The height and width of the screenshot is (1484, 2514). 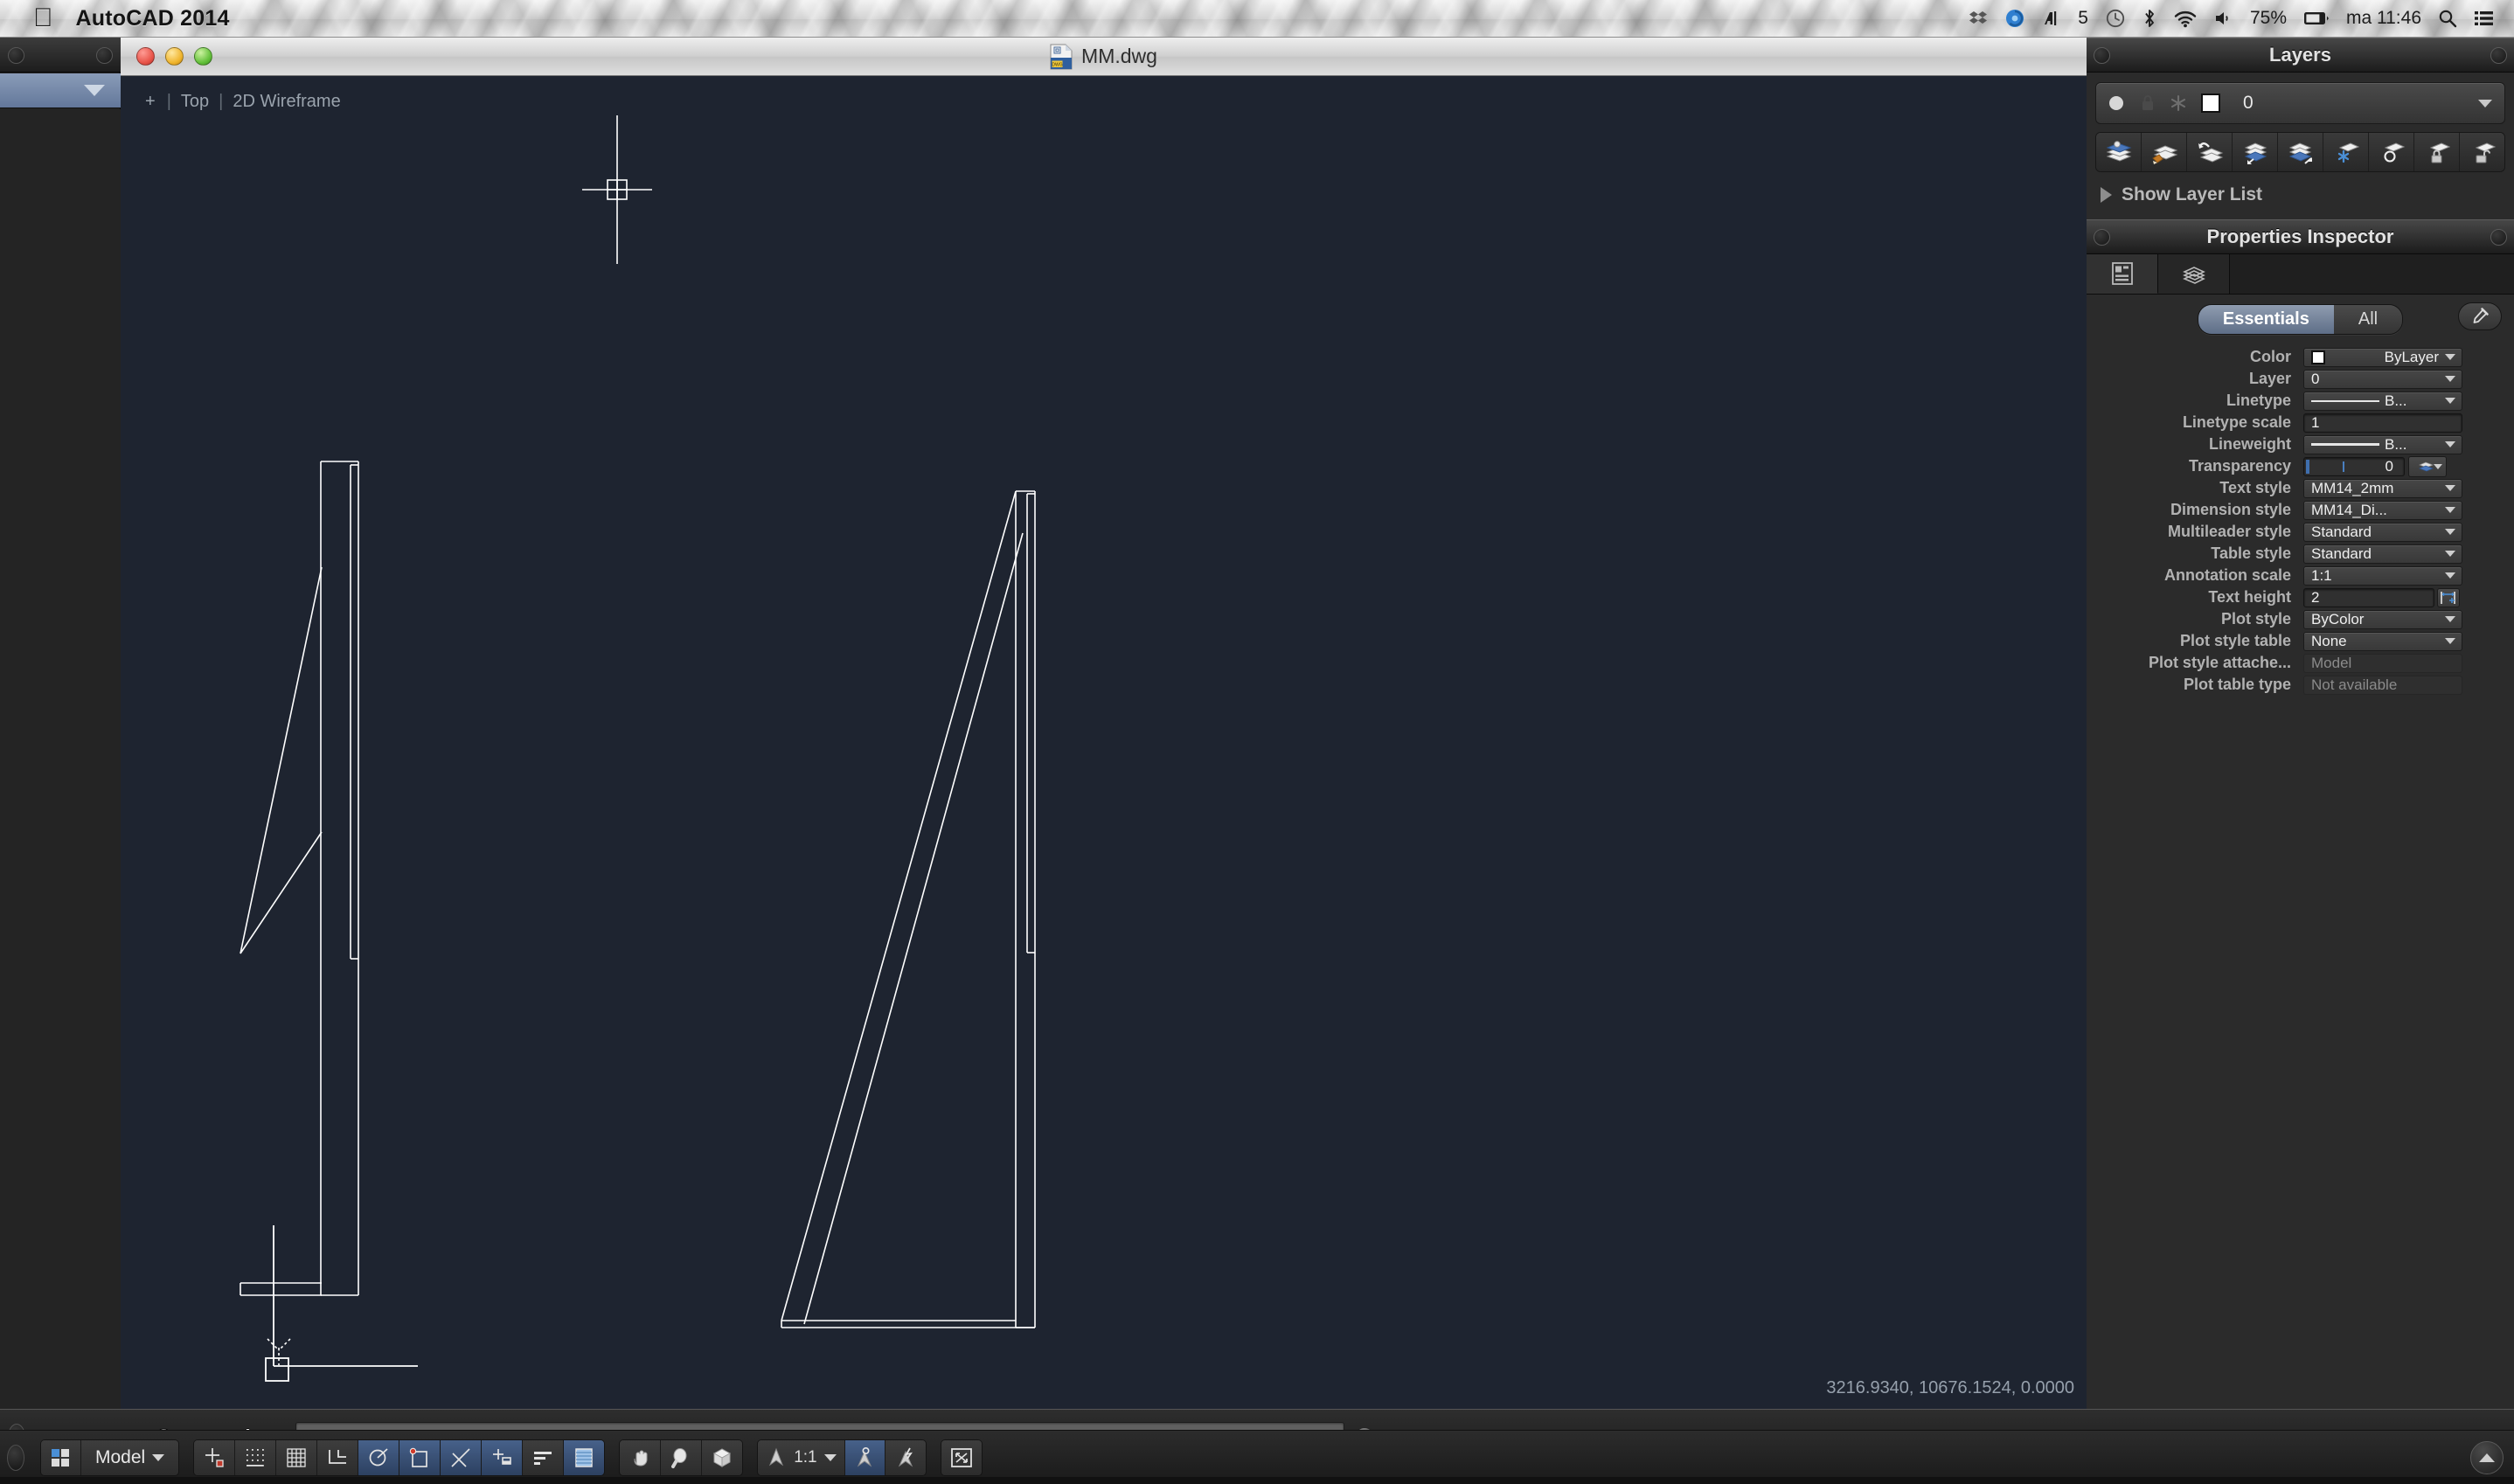 What do you see at coordinates (2119, 152) in the screenshot?
I see `layer-properties-icon` at bounding box center [2119, 152].